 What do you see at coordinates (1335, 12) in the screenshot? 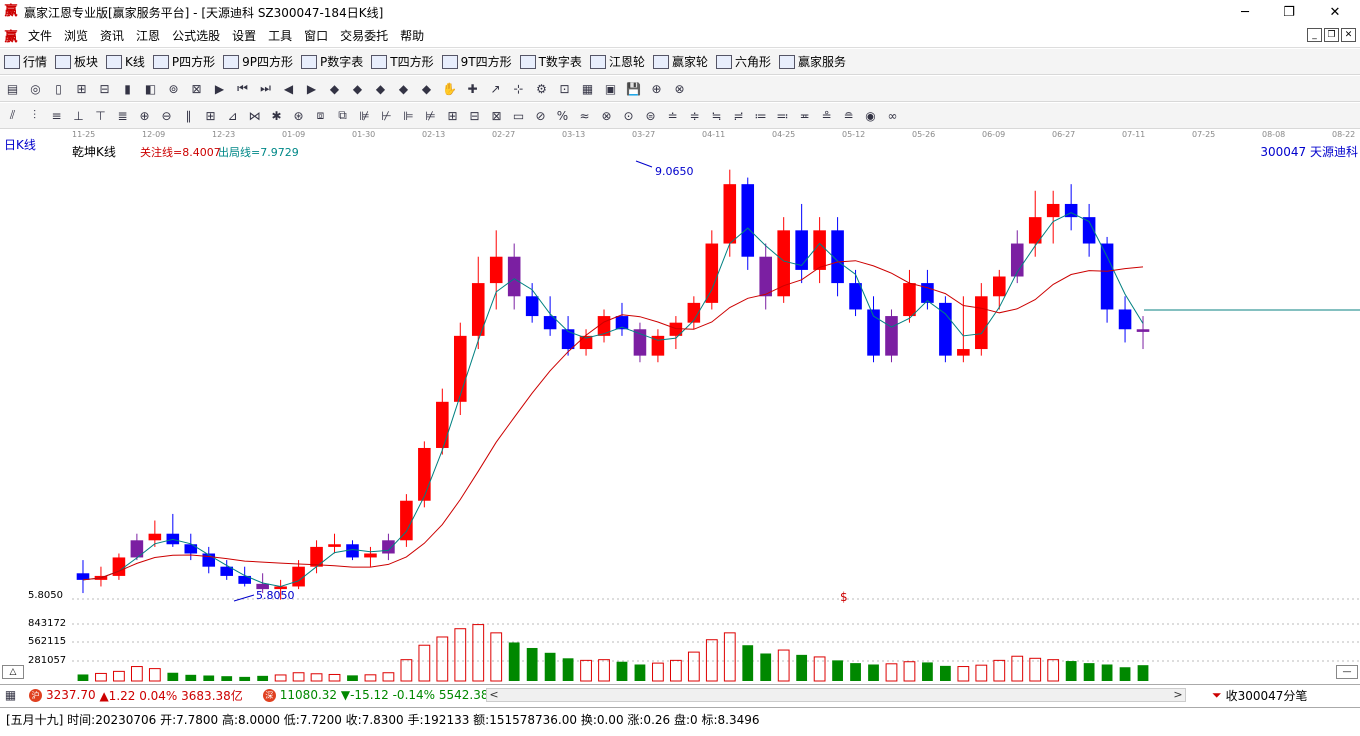
I see `close-button: ✕` at bounding box center [1335, 12].